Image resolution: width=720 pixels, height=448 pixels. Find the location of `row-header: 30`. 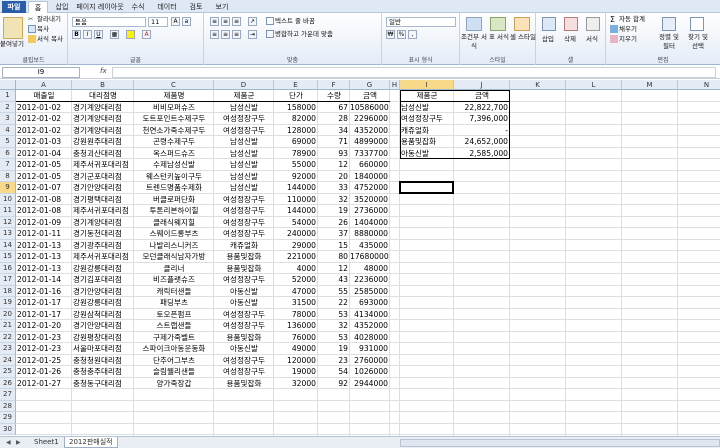

row-header: 30 is located at coordinates (8, 429).